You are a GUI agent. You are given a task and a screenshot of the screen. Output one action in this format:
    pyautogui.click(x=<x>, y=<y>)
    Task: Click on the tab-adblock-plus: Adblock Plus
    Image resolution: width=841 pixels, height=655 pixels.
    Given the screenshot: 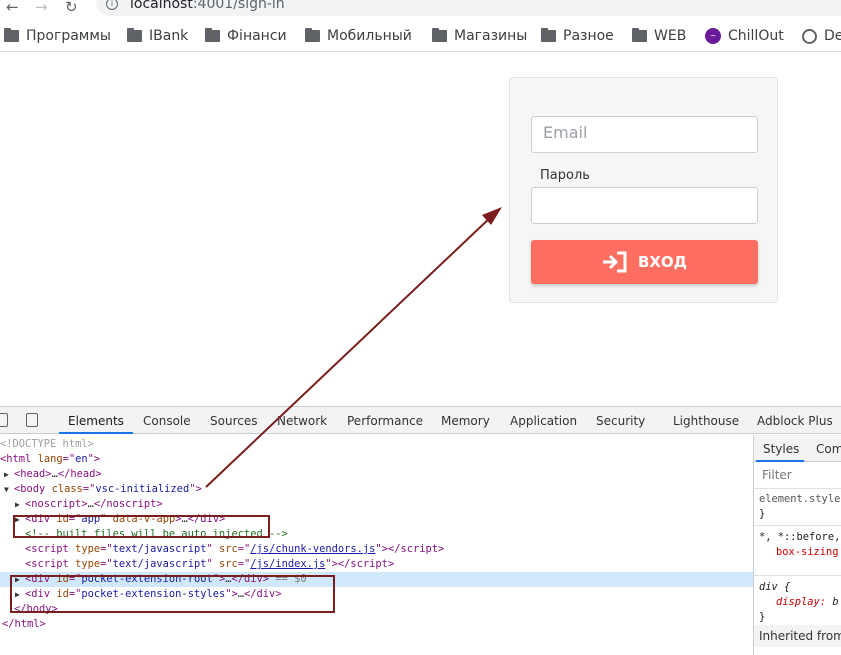 What is the action you would take?
    pyautogui.click(x=795, y=421)
    